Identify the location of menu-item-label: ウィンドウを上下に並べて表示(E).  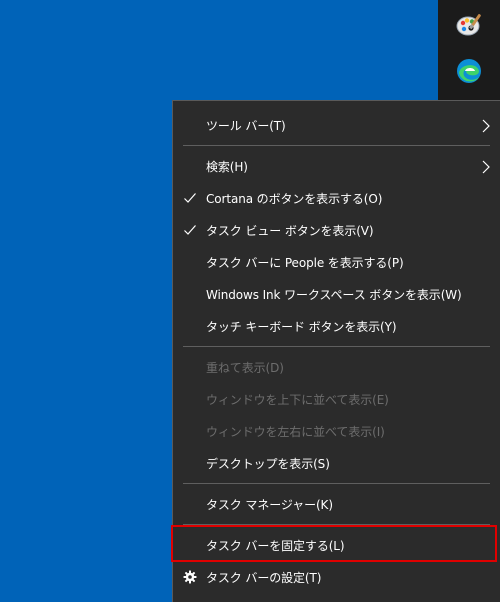
(297, 400).